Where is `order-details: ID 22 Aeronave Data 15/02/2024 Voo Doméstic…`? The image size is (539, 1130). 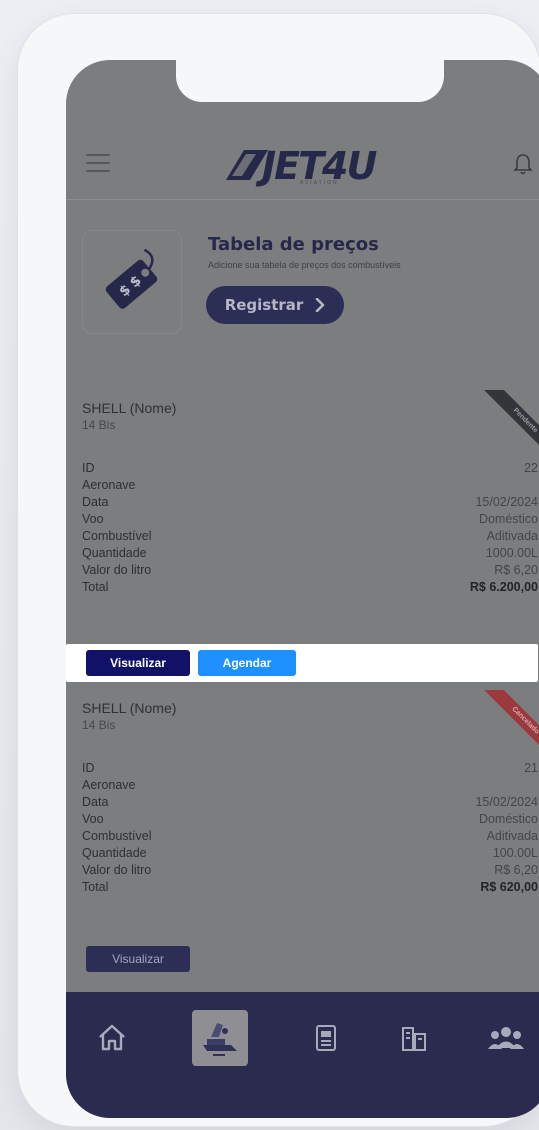 order-details: ID 22 Aeronave Data 15/02/2024 Voo Doméstic… is located at coordinates (310, 528).